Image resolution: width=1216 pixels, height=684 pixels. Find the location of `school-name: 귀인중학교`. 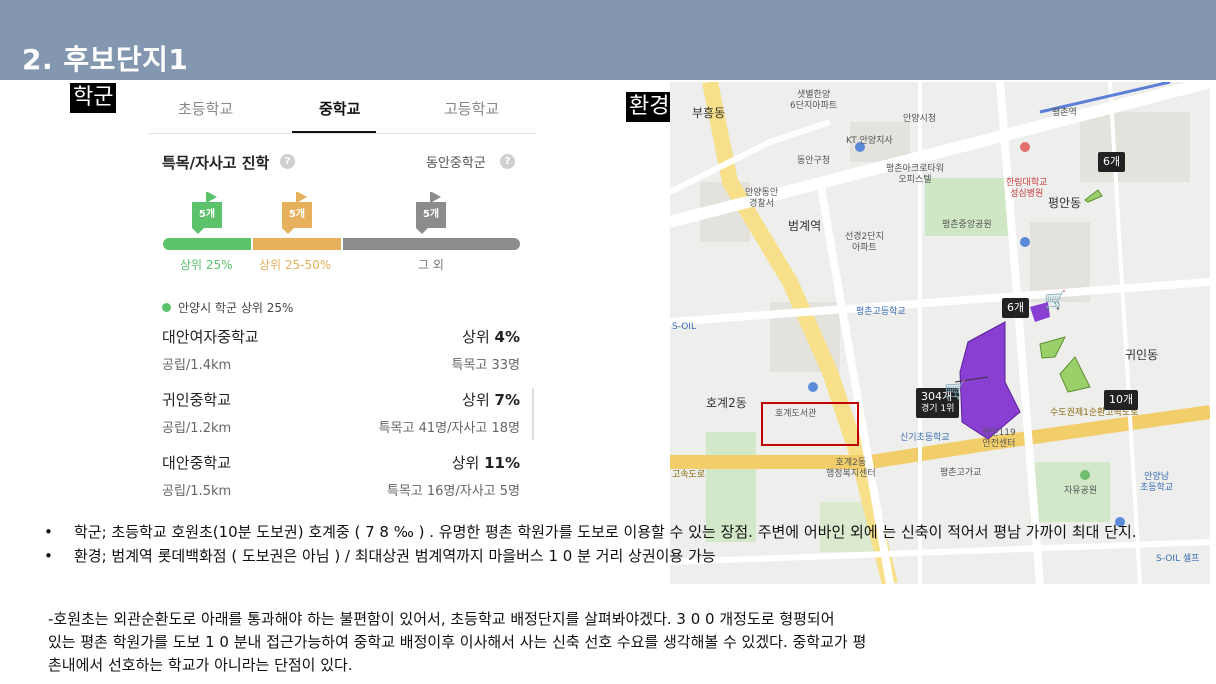

school-name: 귀인중학교 is located at coordinates (197, 400).